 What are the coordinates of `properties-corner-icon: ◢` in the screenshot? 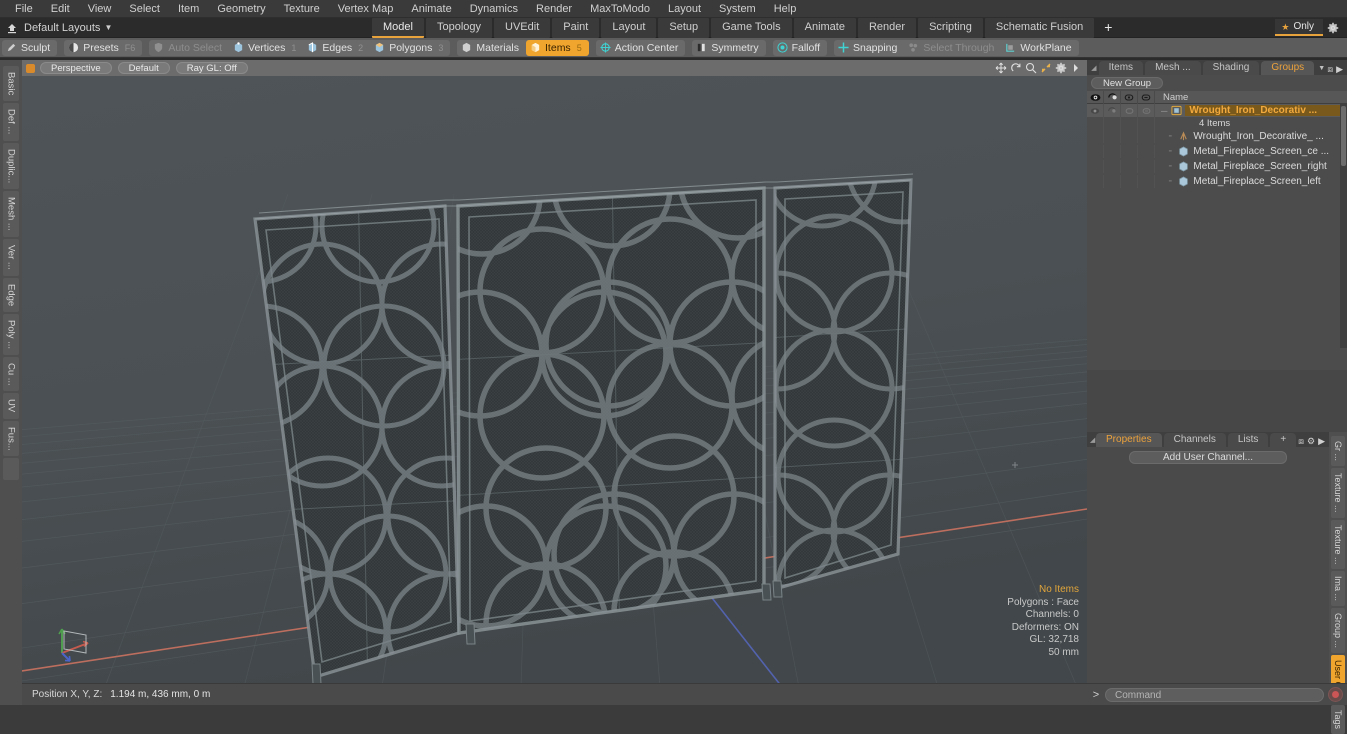 It's located at (1092, 439).